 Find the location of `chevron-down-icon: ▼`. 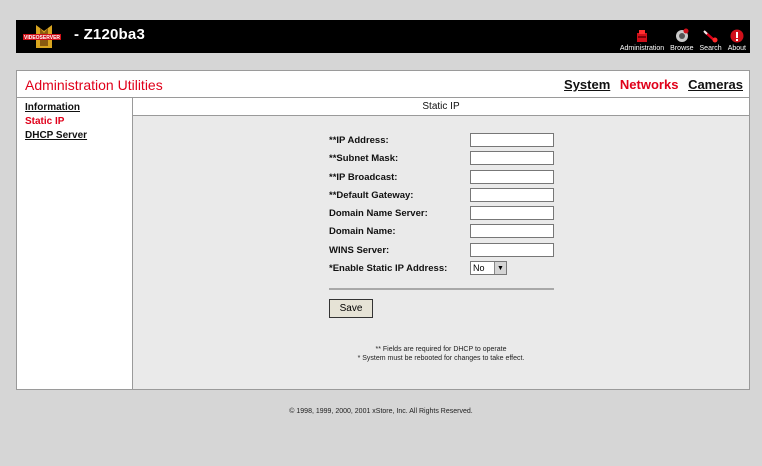

chevron-down-icon: ▼ is located at coordinates (500, 268).